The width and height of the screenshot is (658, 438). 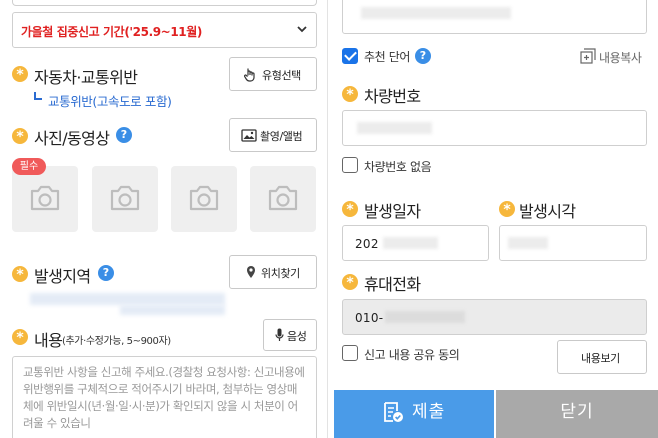 What do you see at coordinates (350, 353) in the screenshot?
I see `share-consent-checkbox` at bounding box center [350, 353].